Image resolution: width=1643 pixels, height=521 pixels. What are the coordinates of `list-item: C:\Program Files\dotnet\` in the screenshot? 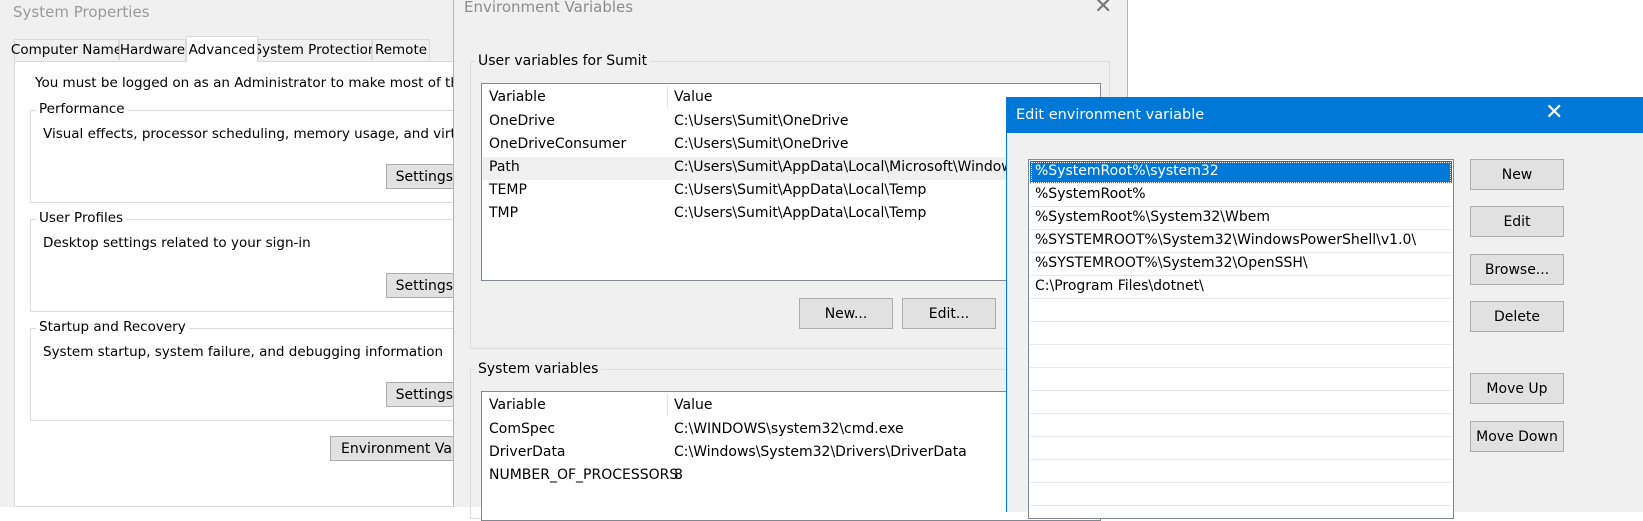 It's located at (1241, 287).